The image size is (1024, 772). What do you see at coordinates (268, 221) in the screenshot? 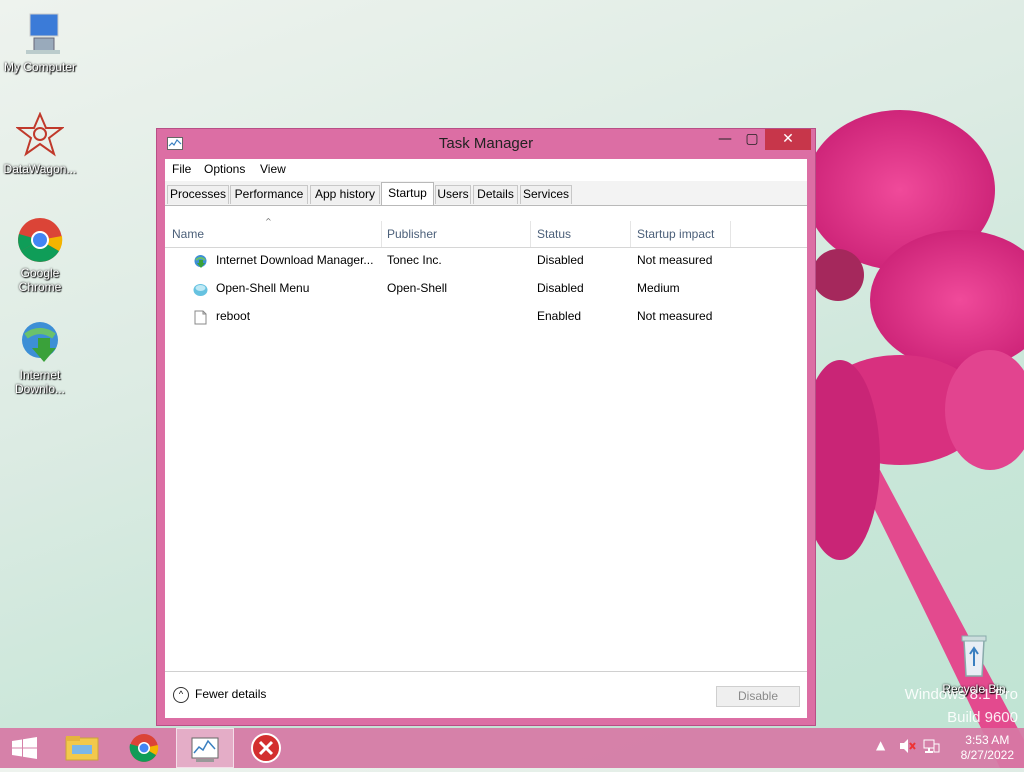
I see `sort-ascending-icon: ^` at bounding box center [268, 221].